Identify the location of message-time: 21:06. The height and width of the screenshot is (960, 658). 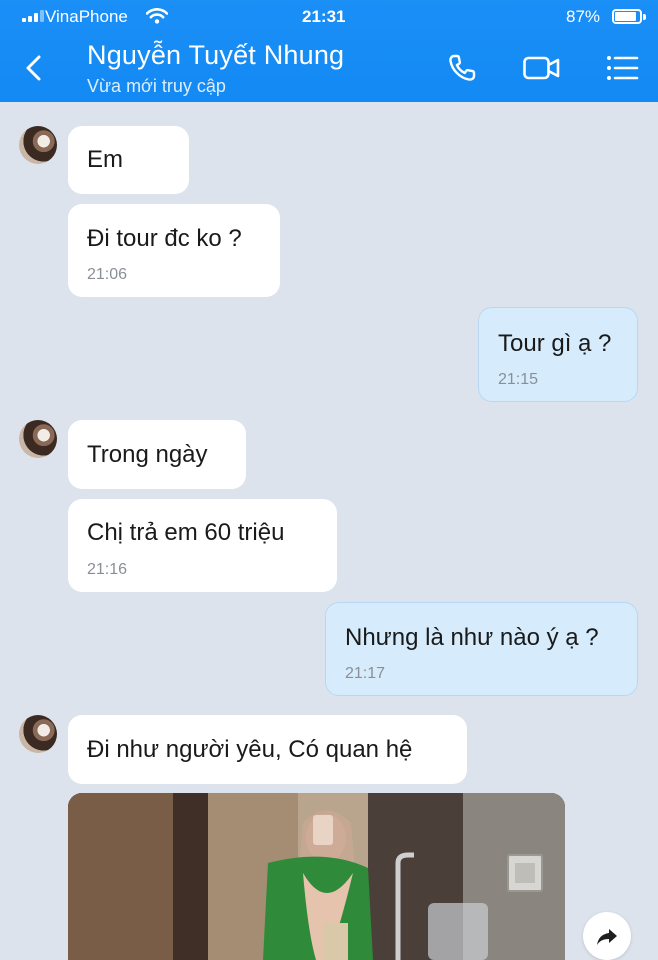
(107, 274).